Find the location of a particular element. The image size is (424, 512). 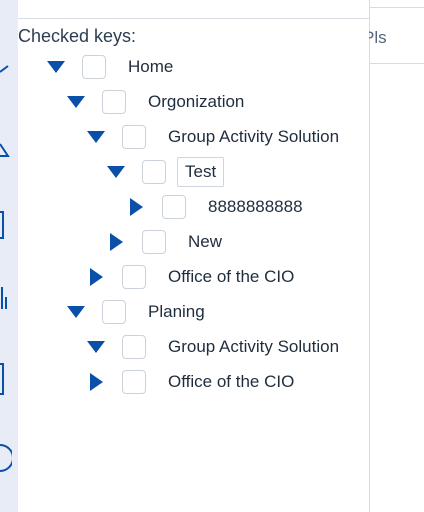

tree-node-label: Planing is located at coordinates (176, 312).